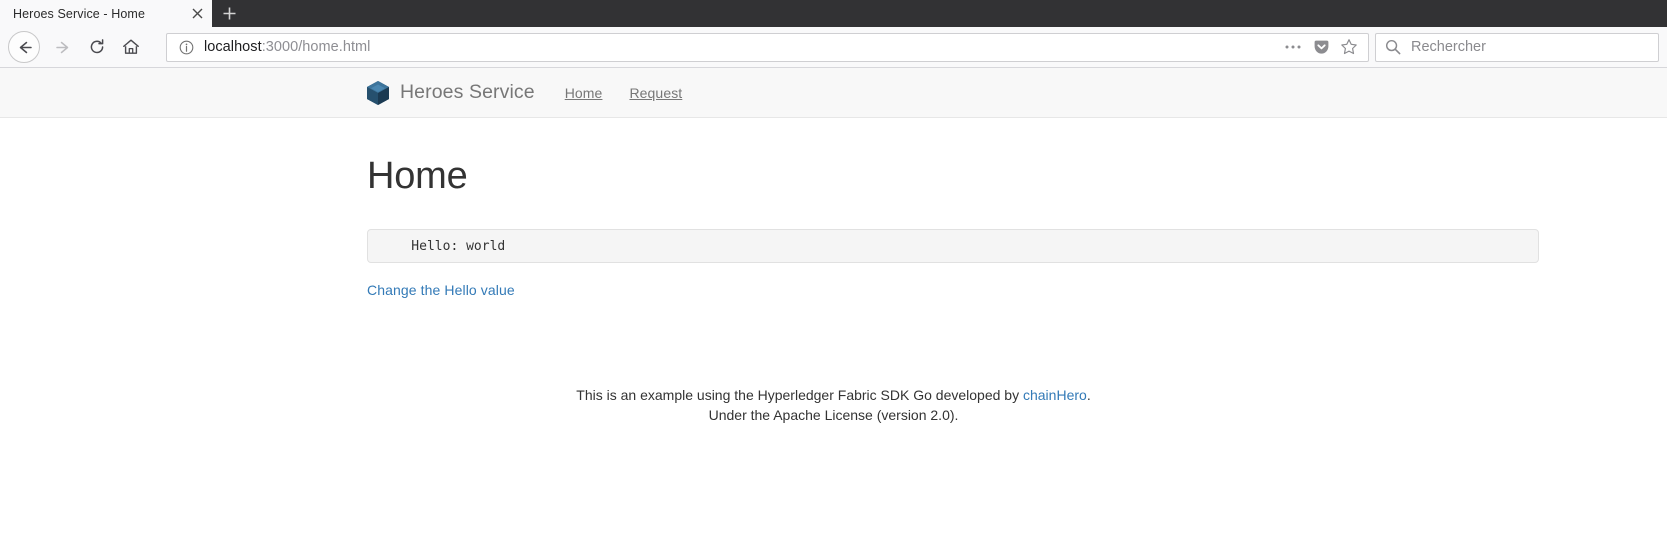 This screenshot has height=543, width=1667. What do you see at coordinates (742, 47) in the screenshot?
I see `address-bar-text: localhost:3000/home.html` at bounding box center [742, 47].